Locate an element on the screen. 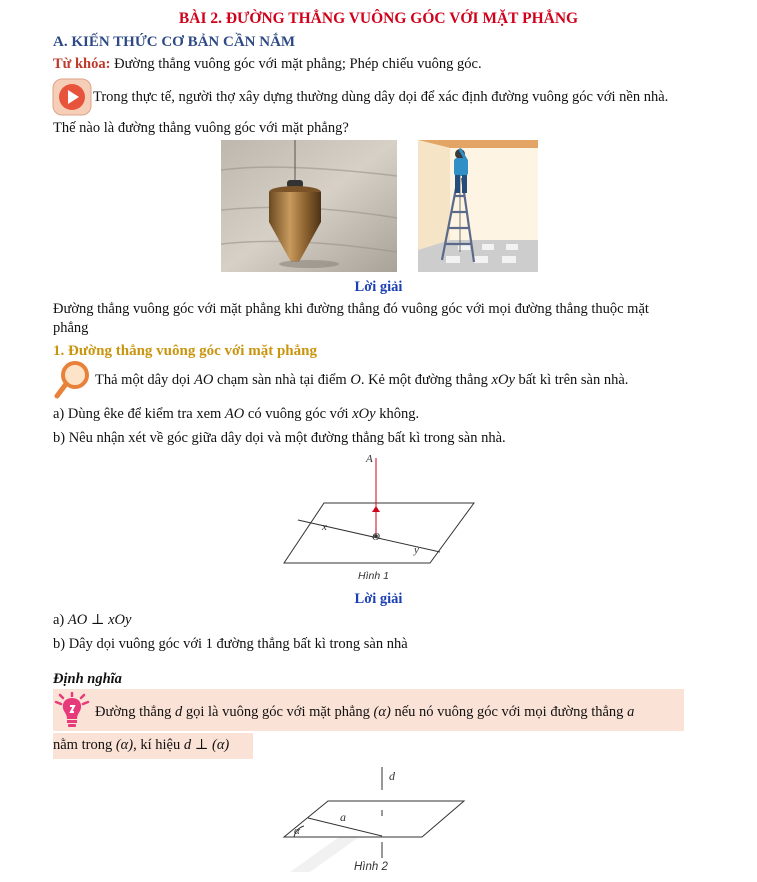  answer-a: a) AO ⊥ xOy is located at coordinates (92, 620).